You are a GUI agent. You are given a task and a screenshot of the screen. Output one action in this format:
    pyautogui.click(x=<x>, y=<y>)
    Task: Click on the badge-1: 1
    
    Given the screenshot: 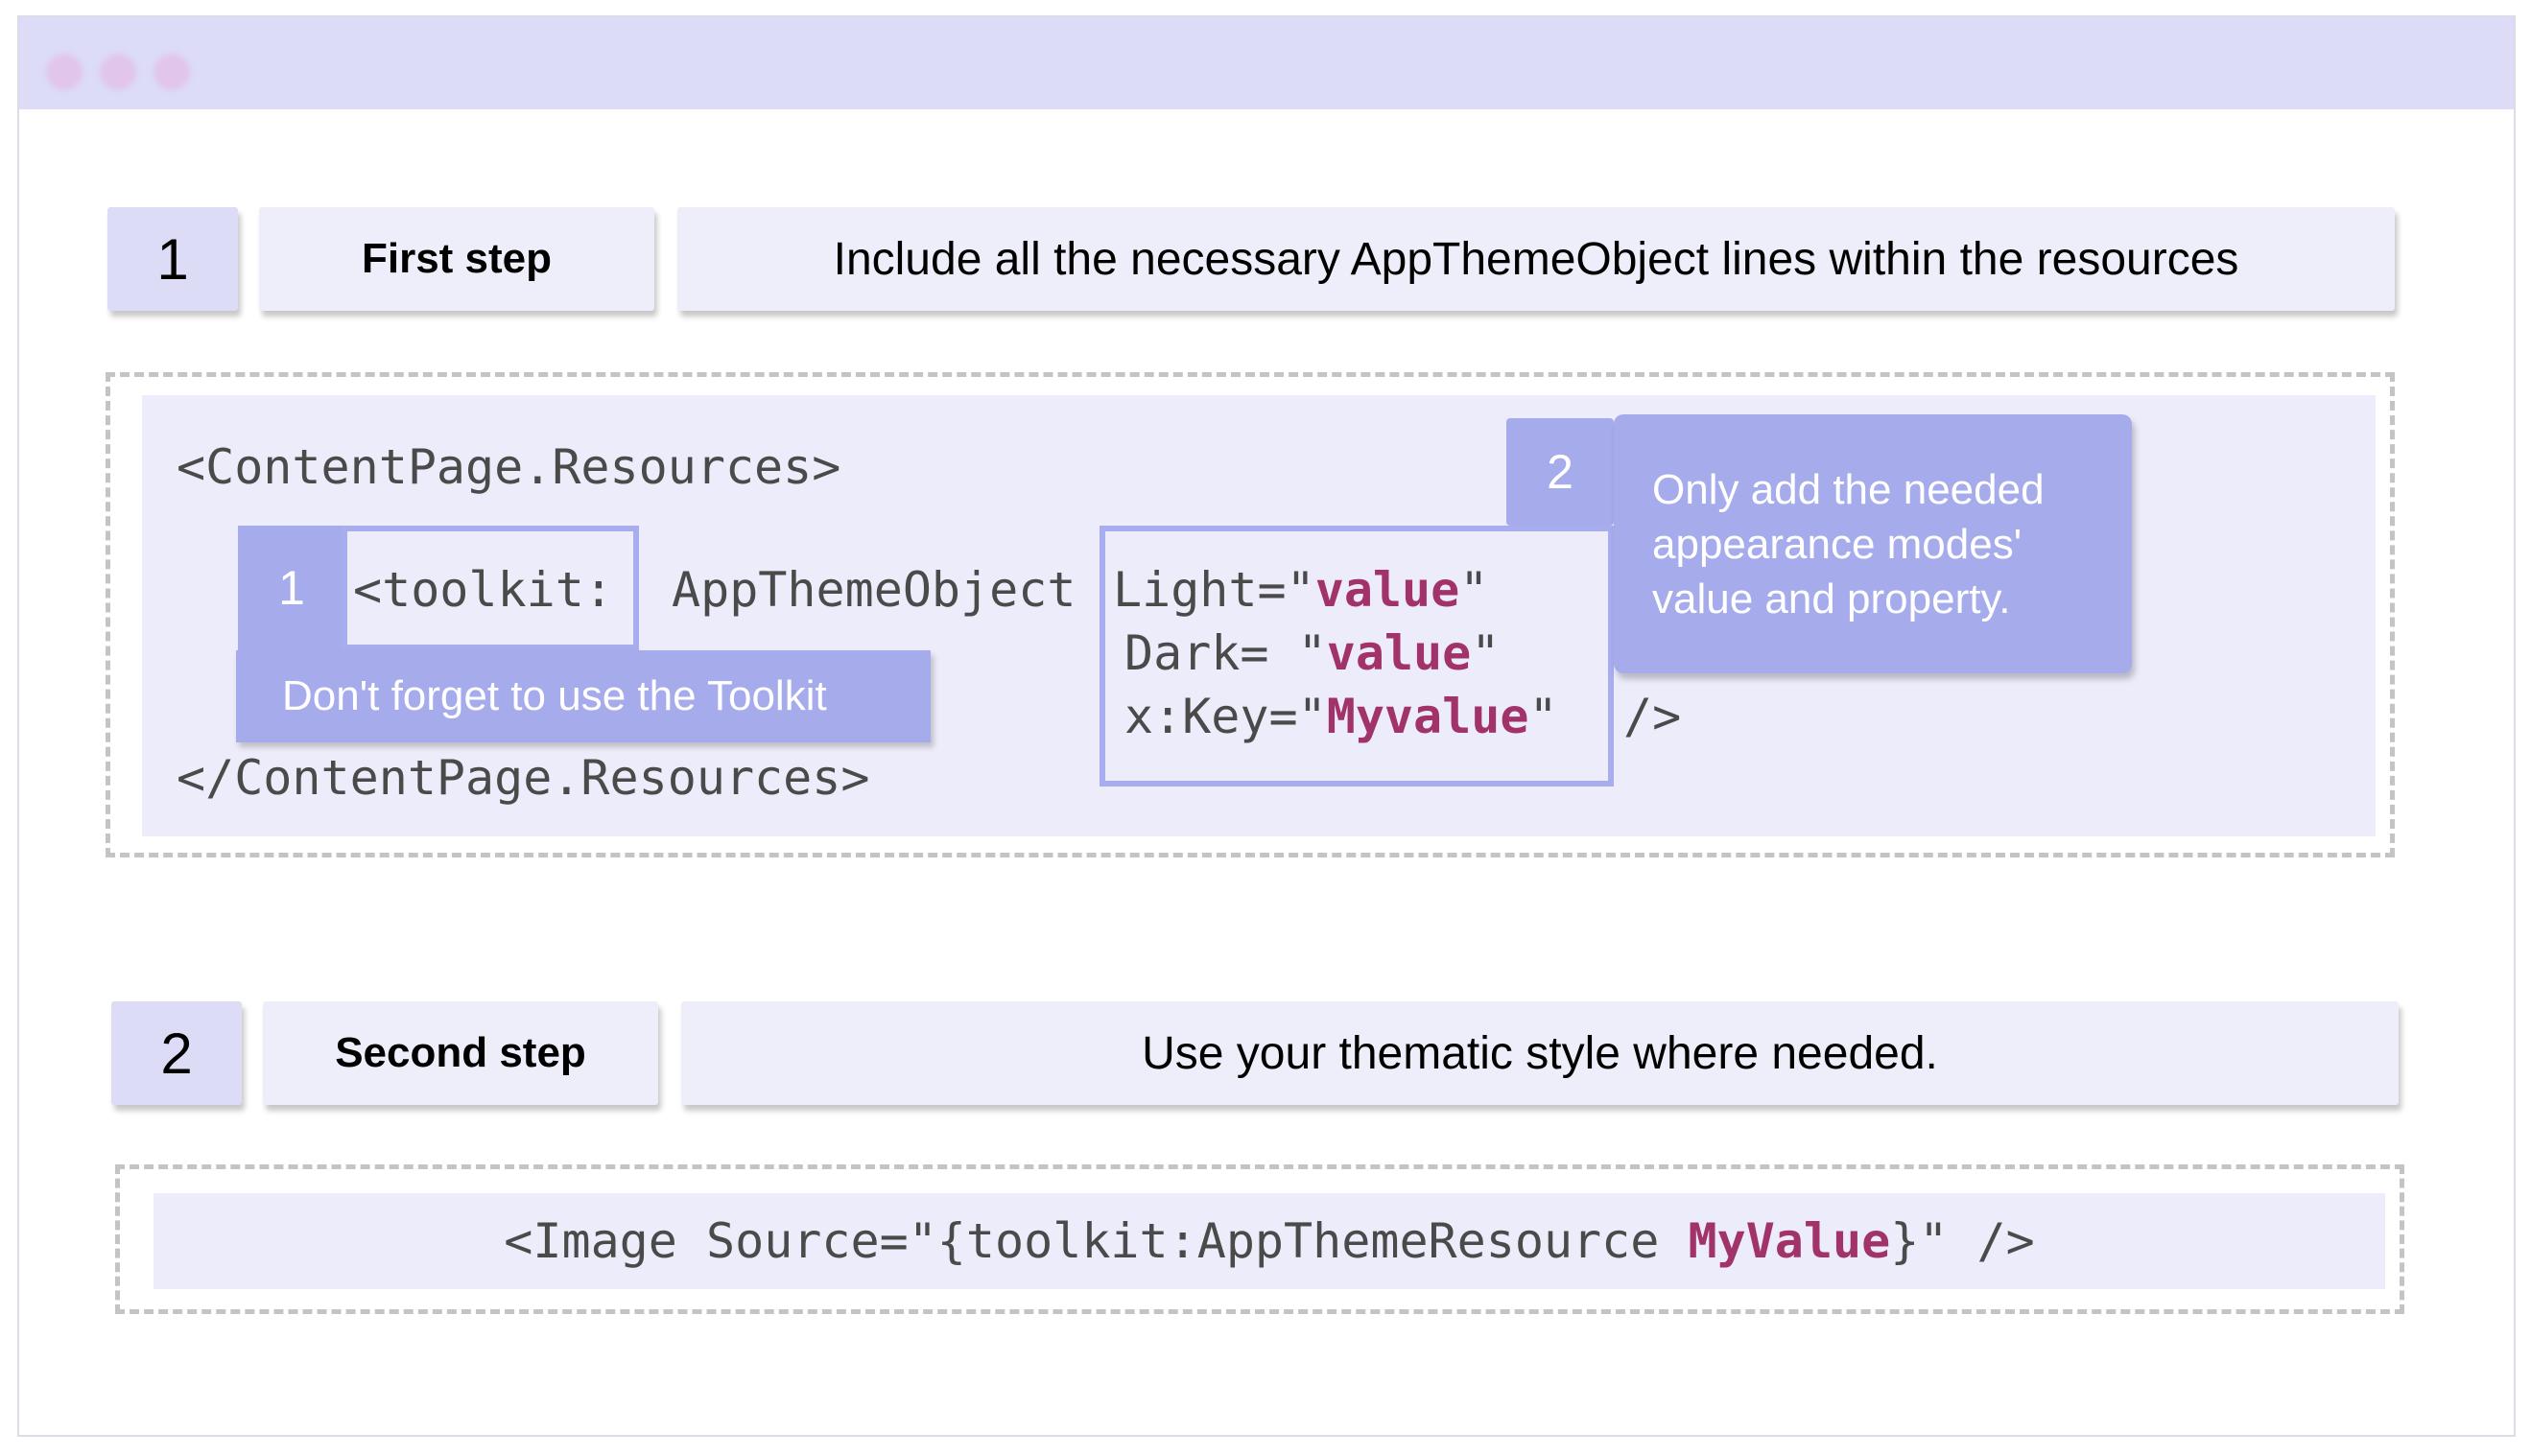 What is the action you would take?
    pyautogui.click(x=291, y=588)
    